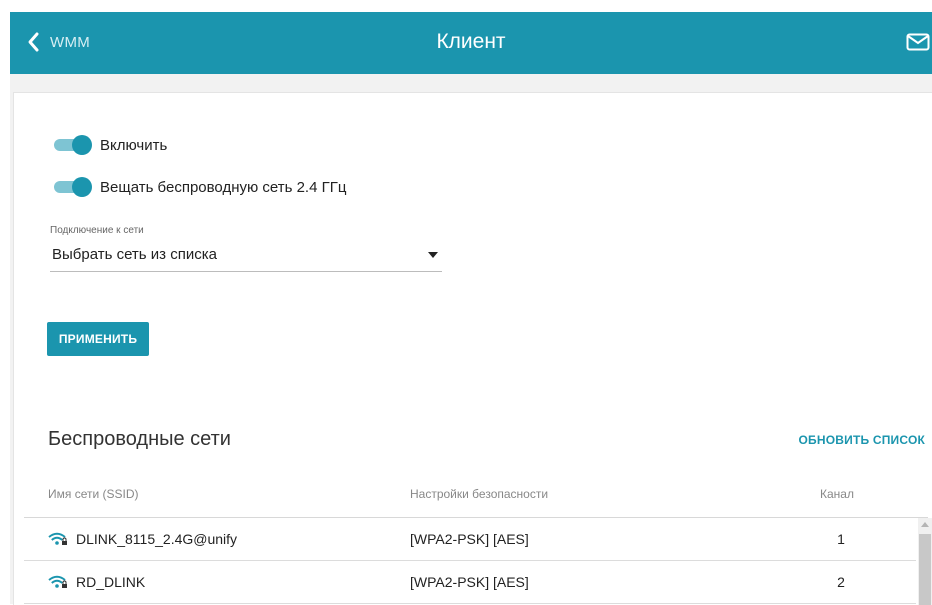  What do you see at coordinates (223, 187) in the screenshot?
I see `broadcast-label: Вещать беспроводную сеть 2.4 ГГц` at bounding box center [223, 187].